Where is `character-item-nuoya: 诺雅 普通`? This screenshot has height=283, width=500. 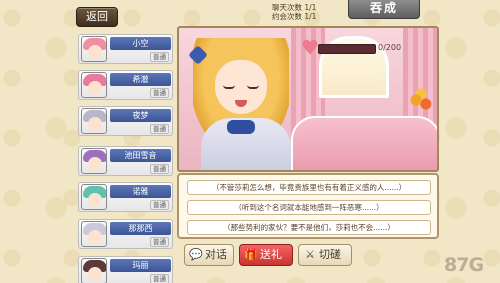 character-item-nuoya: 诺雅 普通 is located at coordinates (125, 197).